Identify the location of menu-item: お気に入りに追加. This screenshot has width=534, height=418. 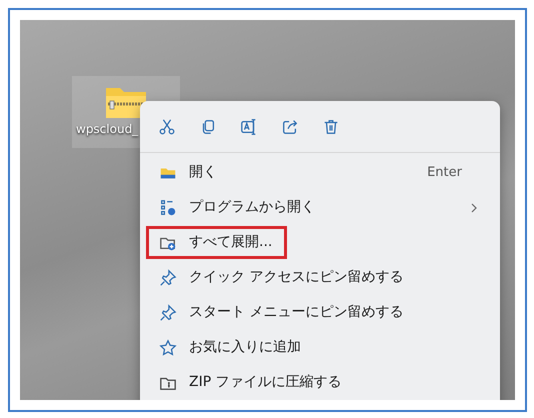
(245, 347).